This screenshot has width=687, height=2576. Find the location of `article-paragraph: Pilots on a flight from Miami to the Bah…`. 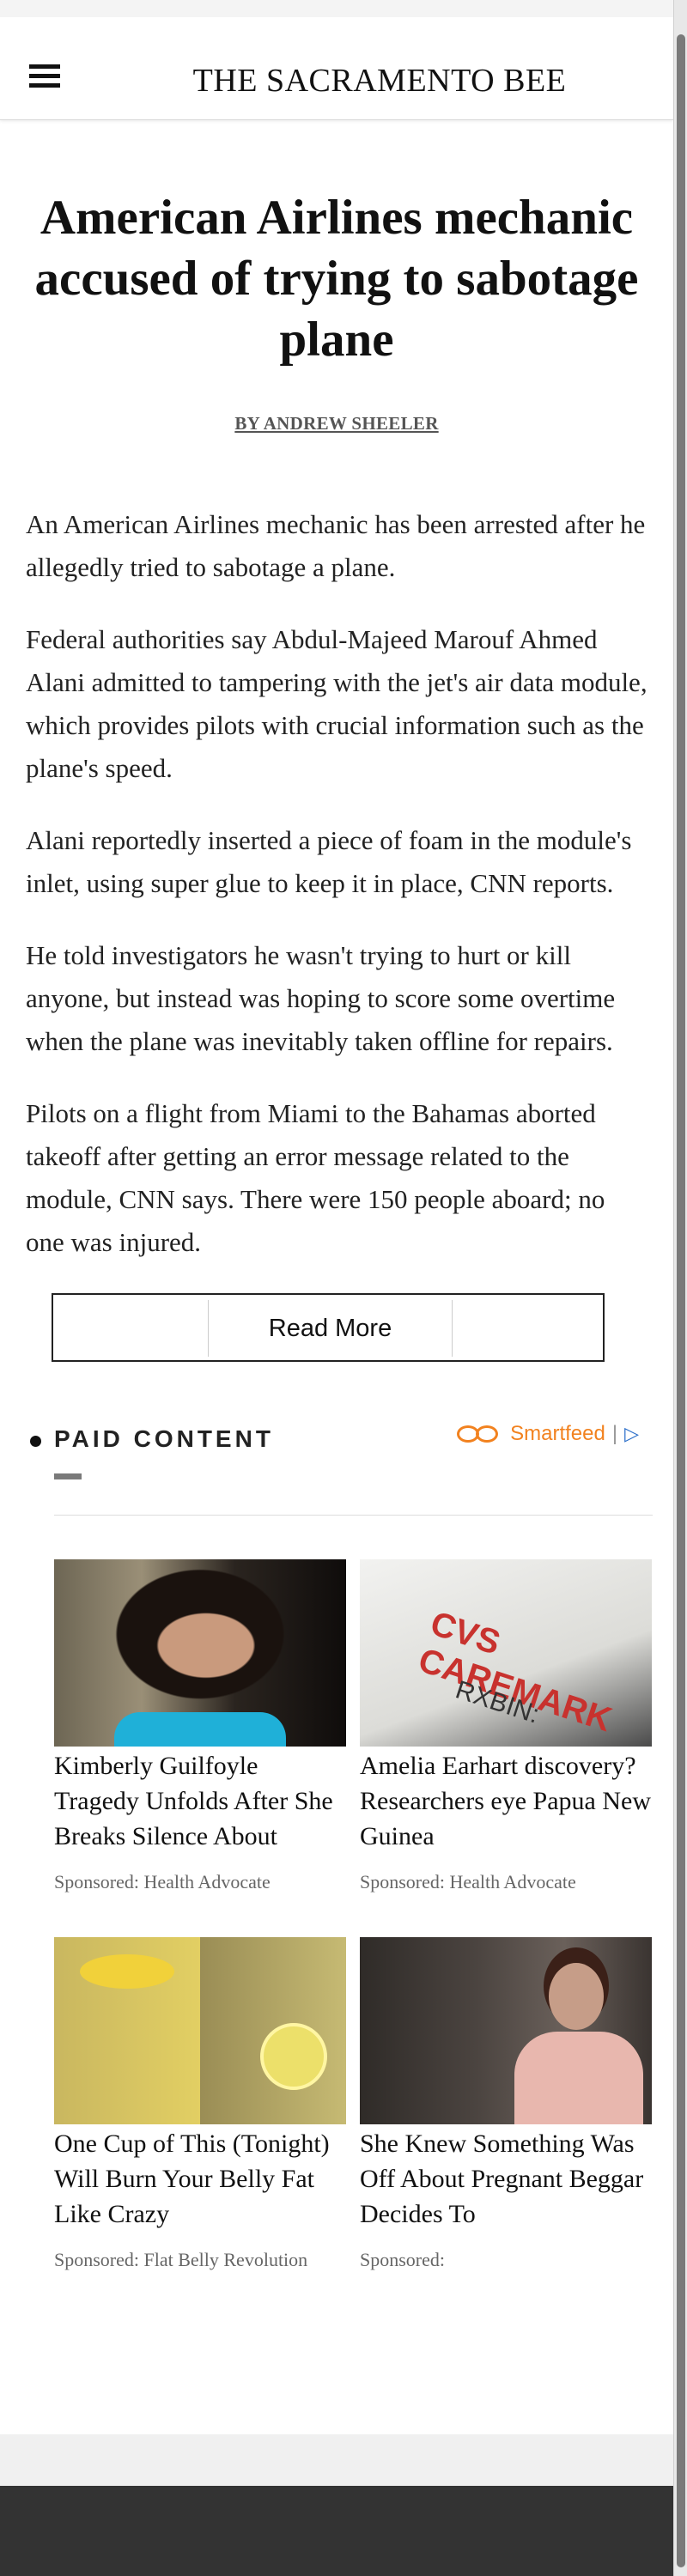

article-paragraph: Pilots on a flight from Miami to the Bah… is located at coordinates (315, 1177).